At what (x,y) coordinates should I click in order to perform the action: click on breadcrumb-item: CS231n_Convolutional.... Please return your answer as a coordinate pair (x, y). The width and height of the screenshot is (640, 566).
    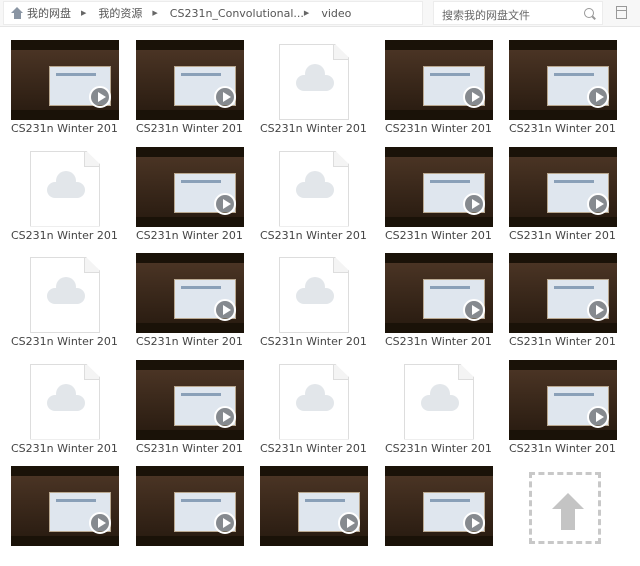
    Looking at the image, I should click on (237, 13).